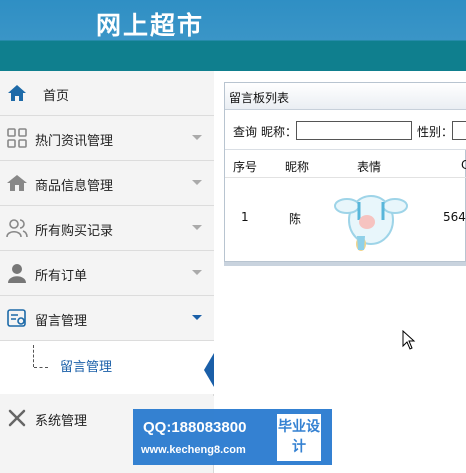  Describe the element at coordinates (61, 421) in the screenshot. I see `sidebar-item-label: 系统管理` at that location.